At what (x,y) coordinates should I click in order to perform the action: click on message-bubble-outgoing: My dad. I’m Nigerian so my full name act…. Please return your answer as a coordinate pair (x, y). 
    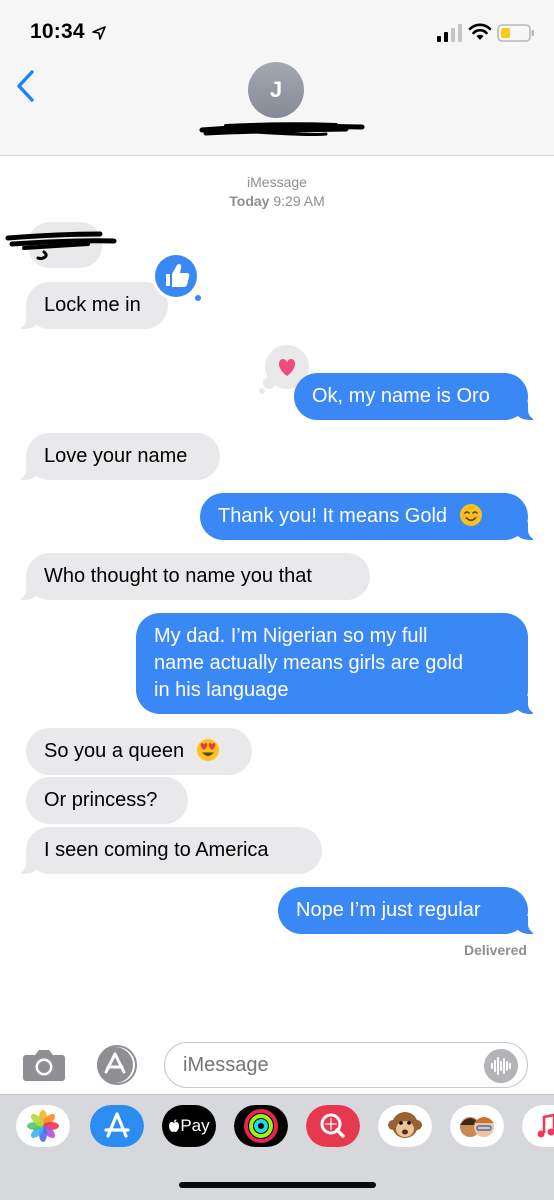
    Looking at the image, I should click on (337, 663).